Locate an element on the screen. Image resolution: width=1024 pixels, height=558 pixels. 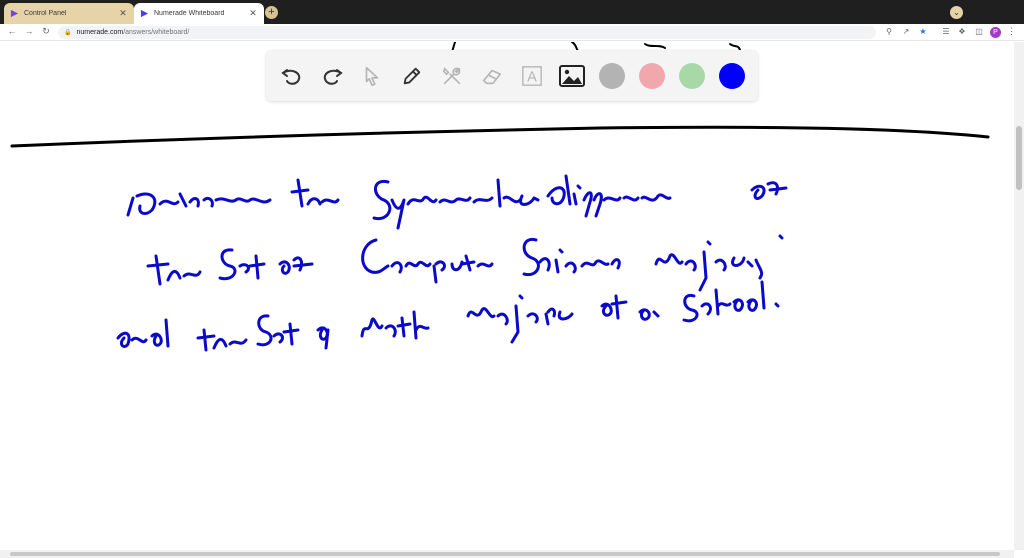
horizontal-scroll-thumb is located at coordinates (505, 554).